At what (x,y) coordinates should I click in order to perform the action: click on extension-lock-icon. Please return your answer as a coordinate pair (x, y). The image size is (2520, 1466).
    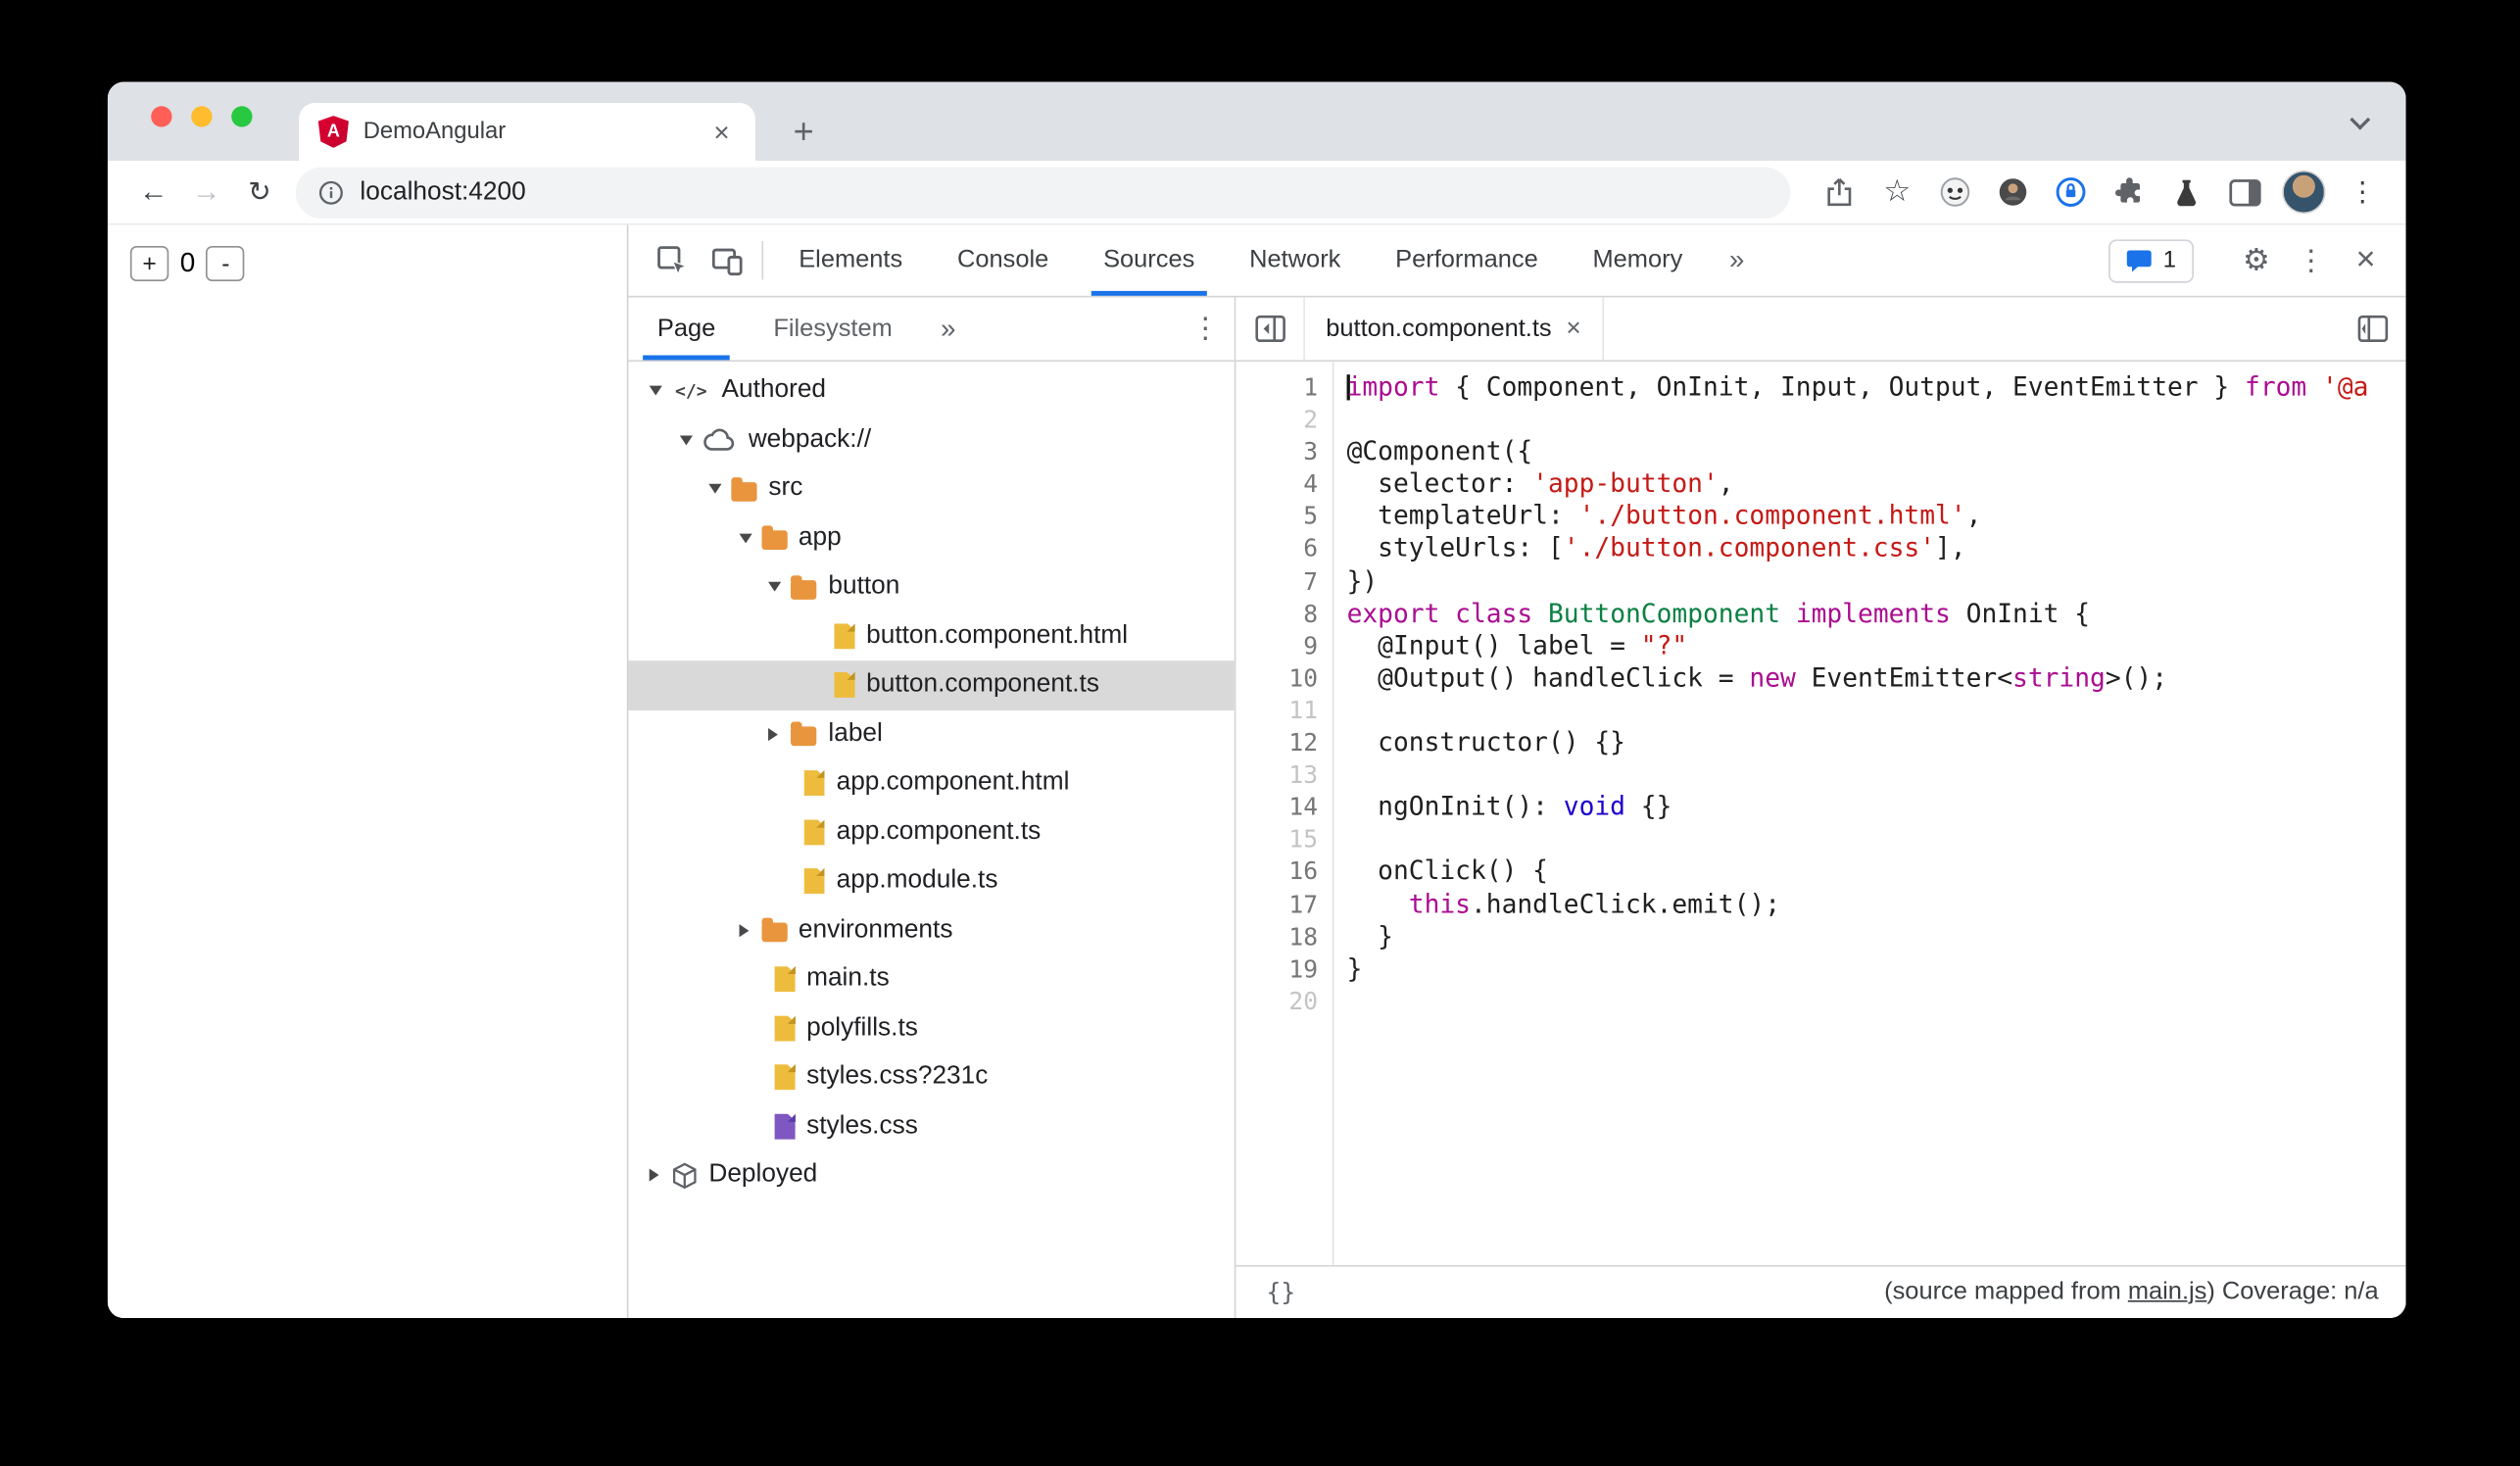
    Looking at the image, I should click on (2070, 193).